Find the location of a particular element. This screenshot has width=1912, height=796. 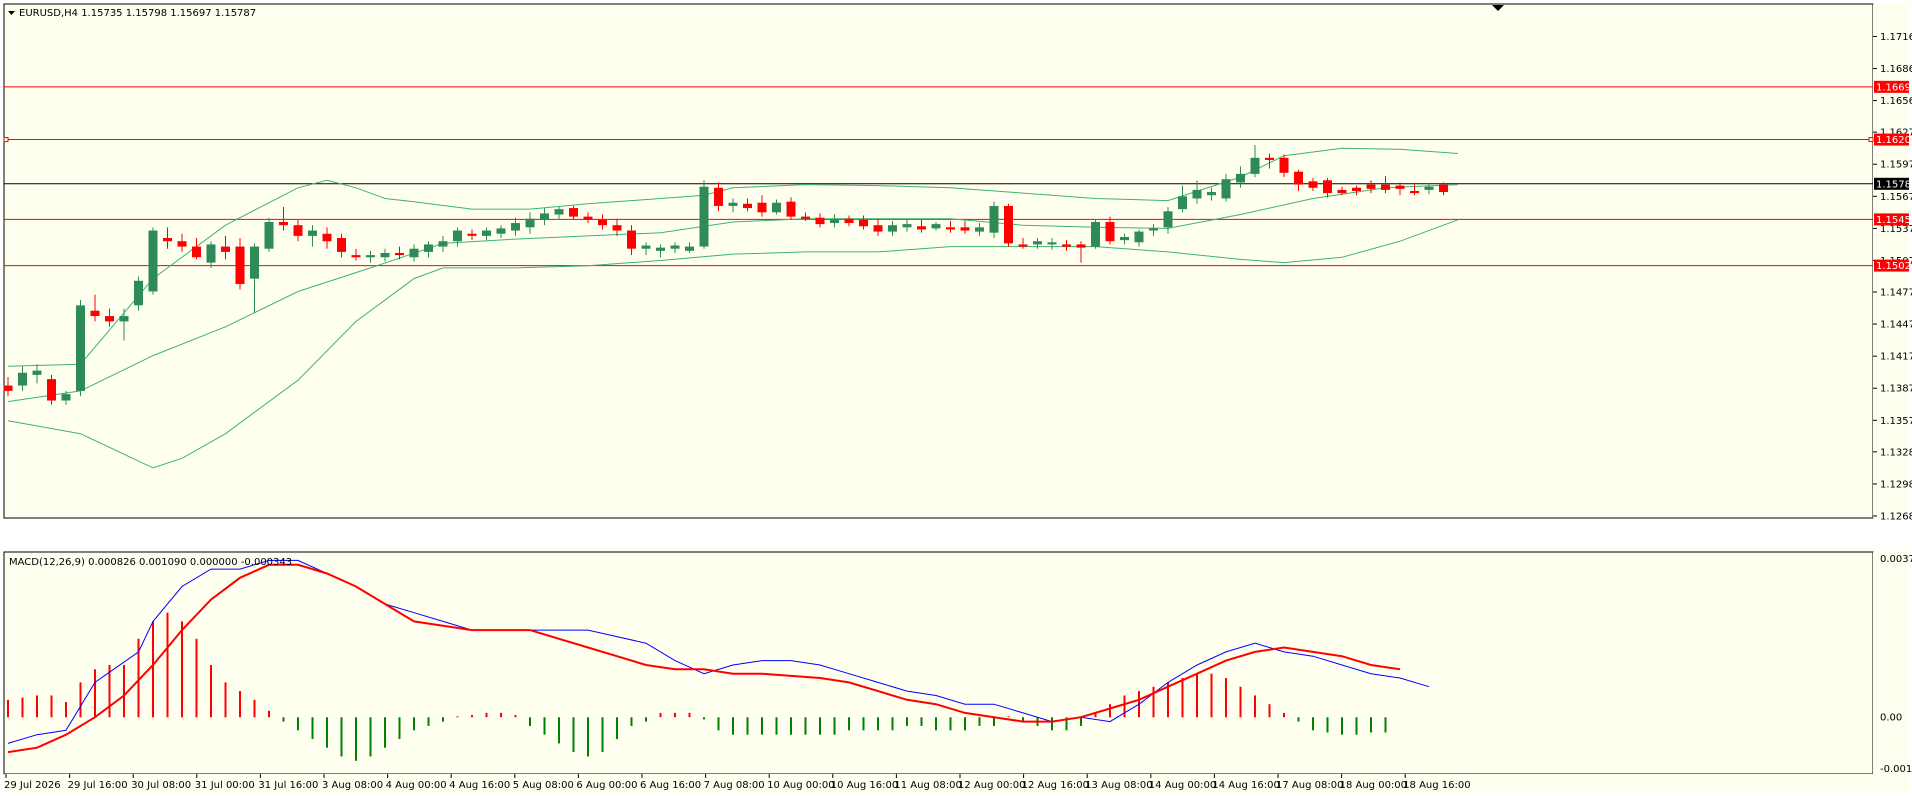

time-axis-label: 18 Aug 00:00 is located at coordinates (1373, 785).